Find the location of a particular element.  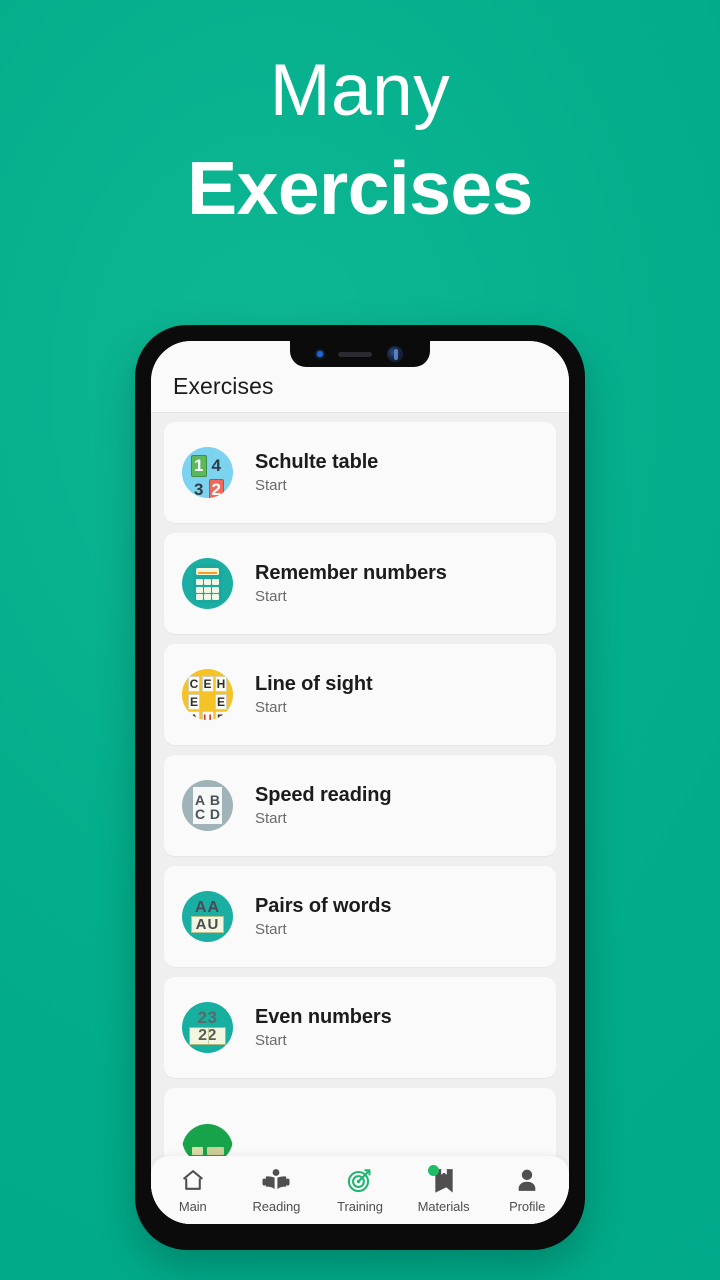

exercise-card-pairs-of-words: AA AU Pairs of words Start is located at coordinates (360, 916).